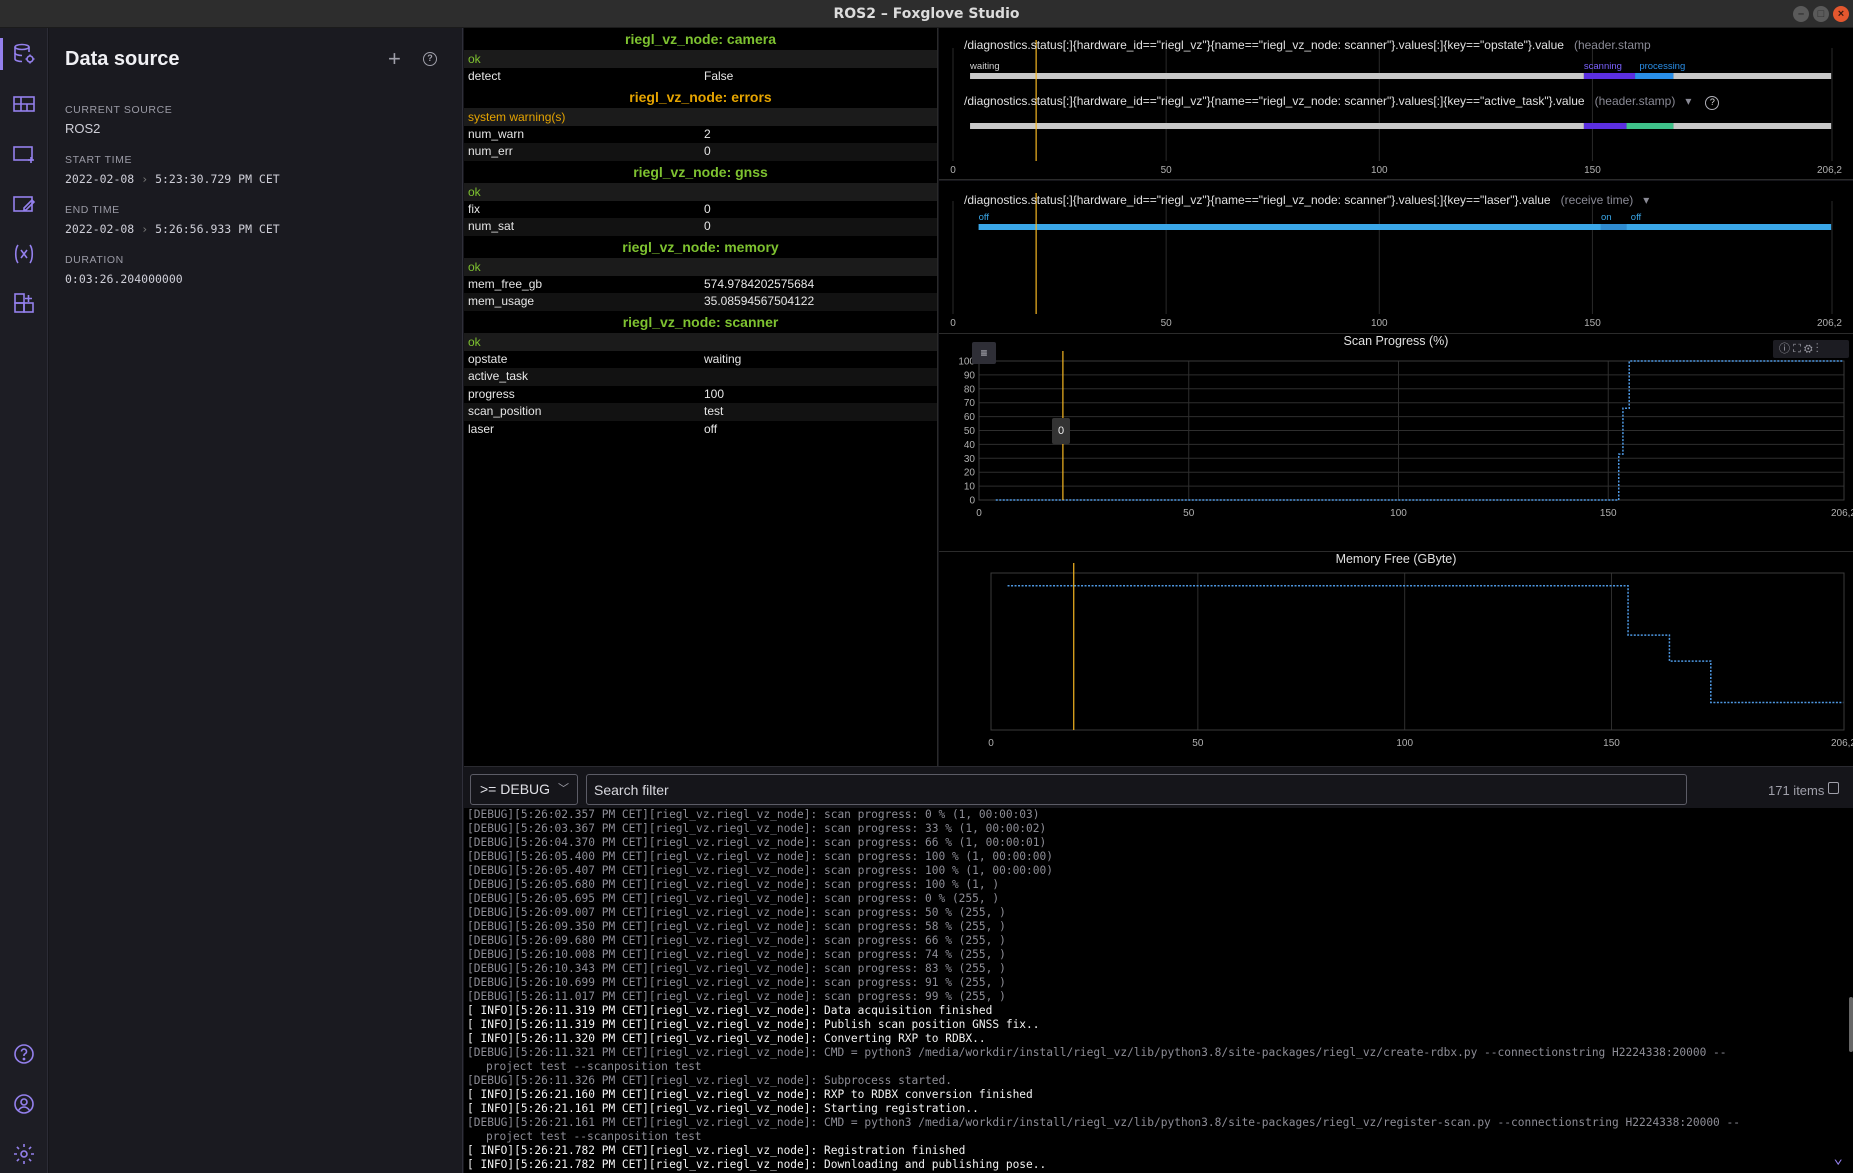 This screenshot has width=1853, height=1173. Describe the element at coordinates (394, 59) in the screenshot. I see `add-source-icon: +` at that location.